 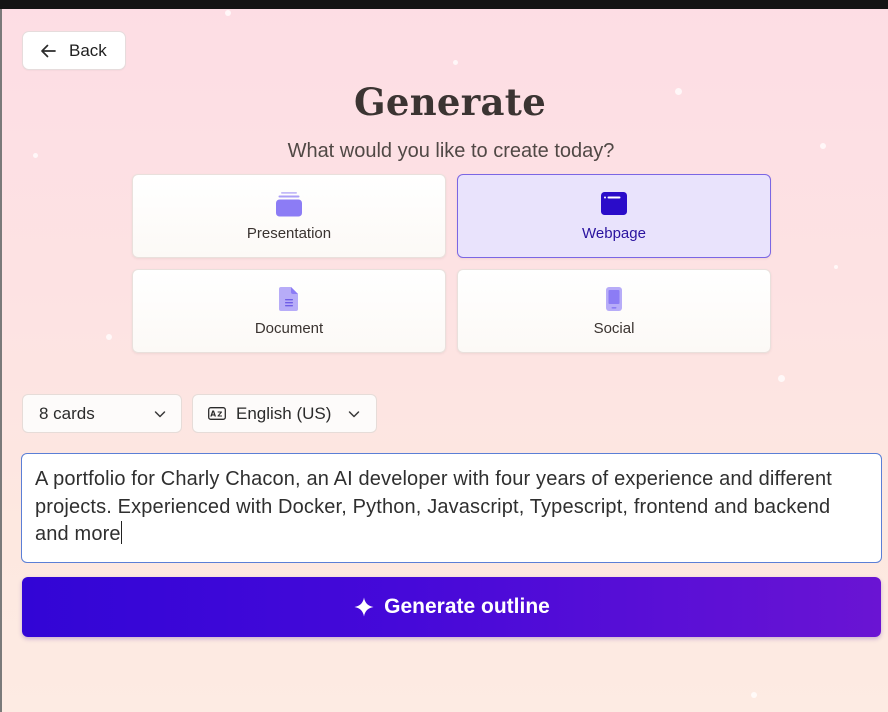 I want to click on page-subtitle: What would you like to create today?, so click(x=451, y=151).